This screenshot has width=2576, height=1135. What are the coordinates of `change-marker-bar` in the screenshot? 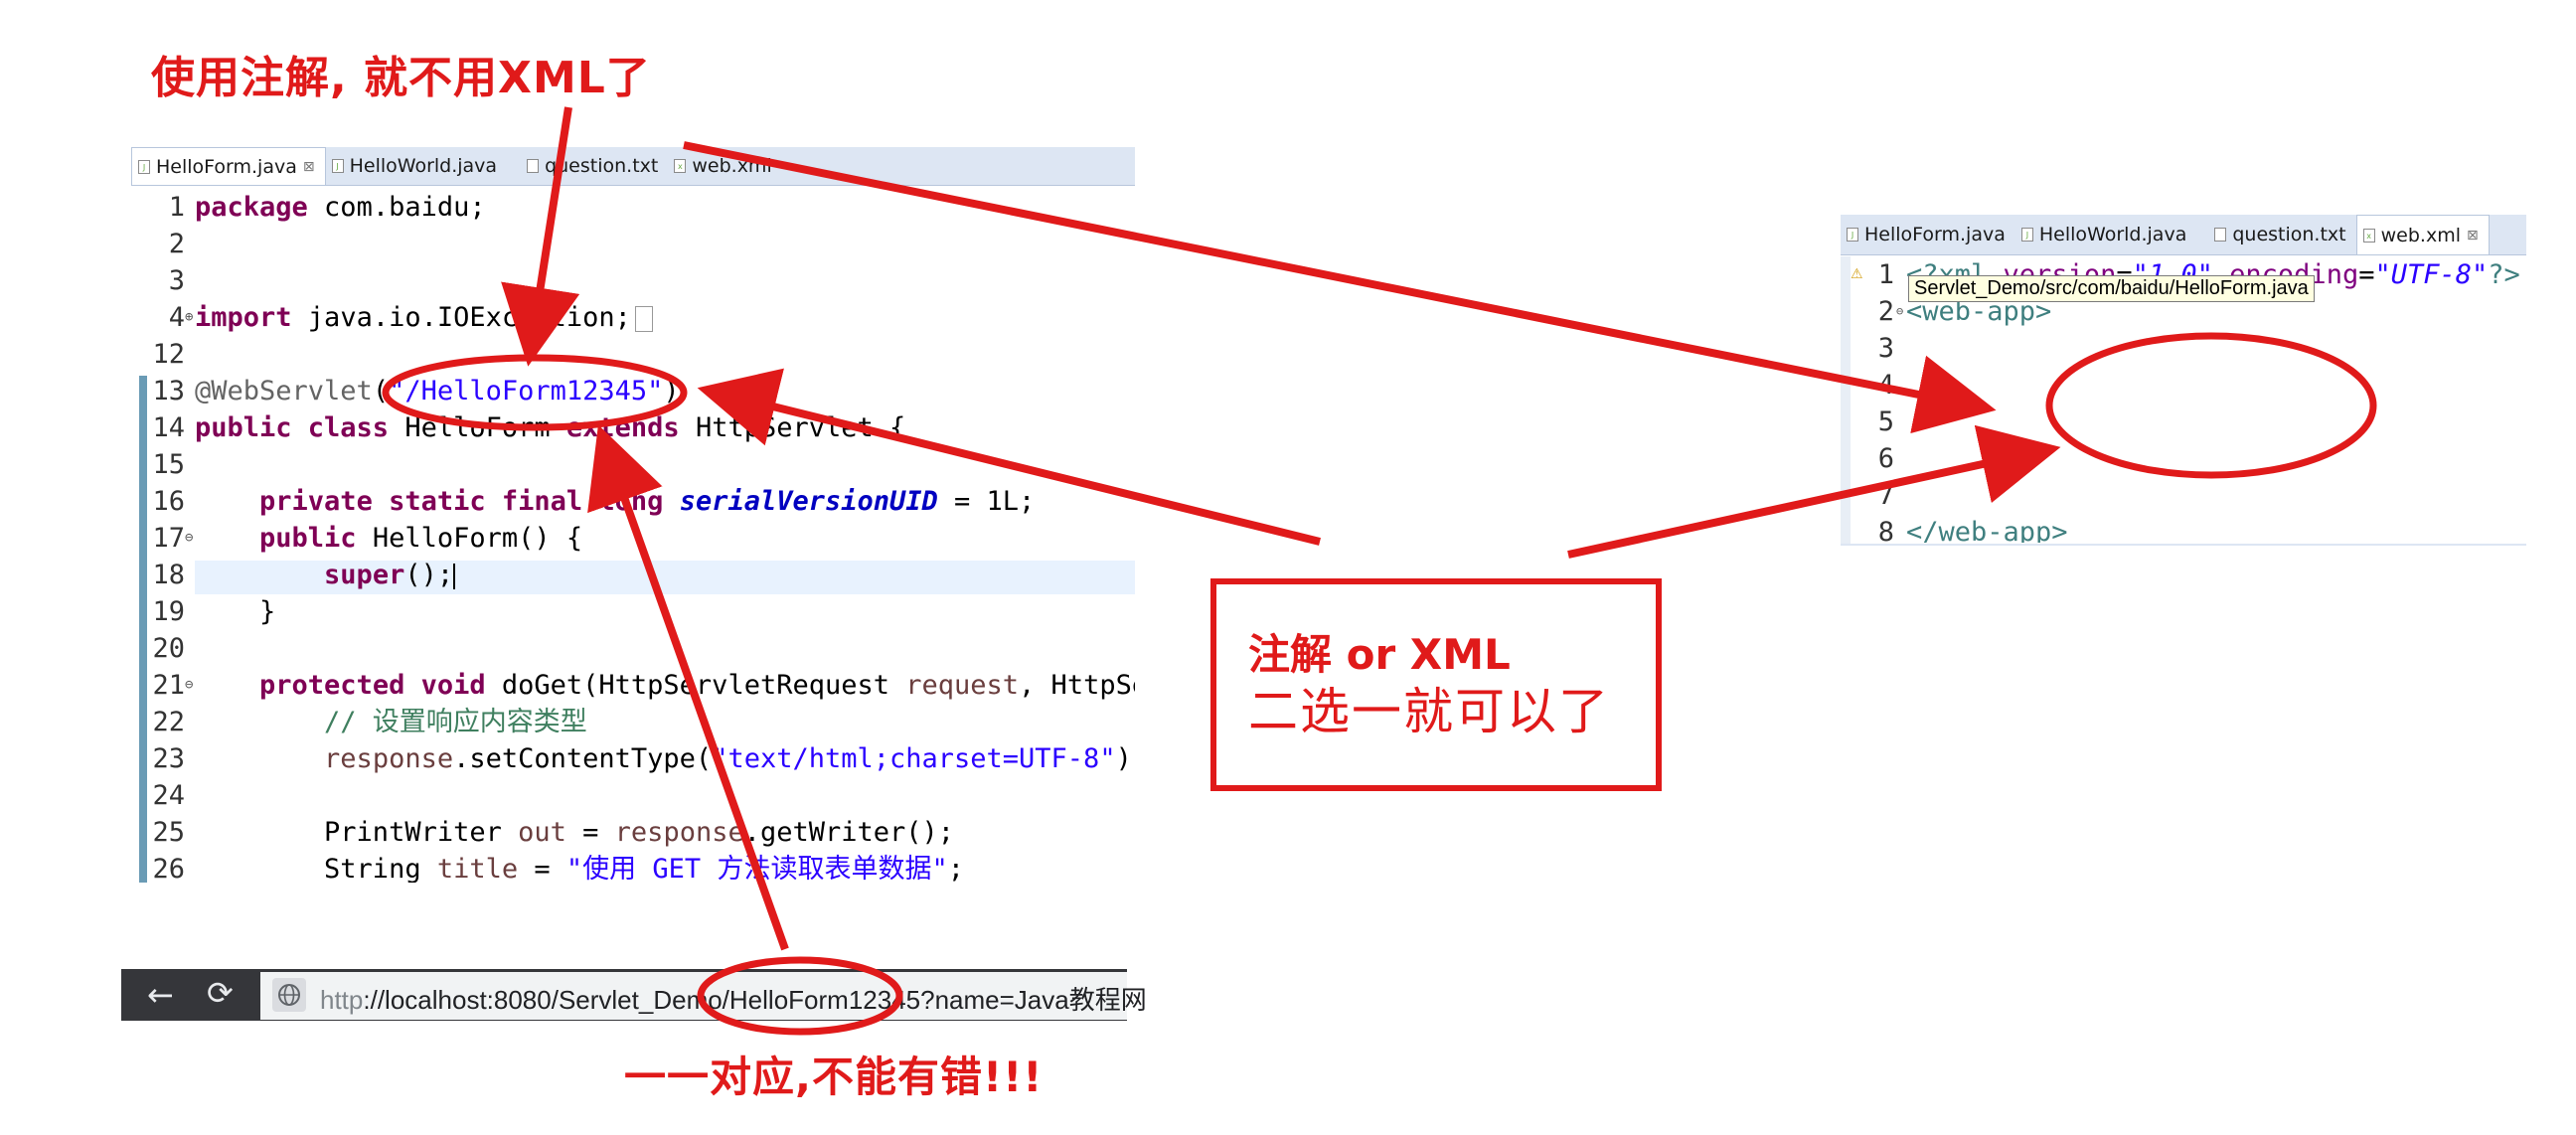 It's located at (143, 629).